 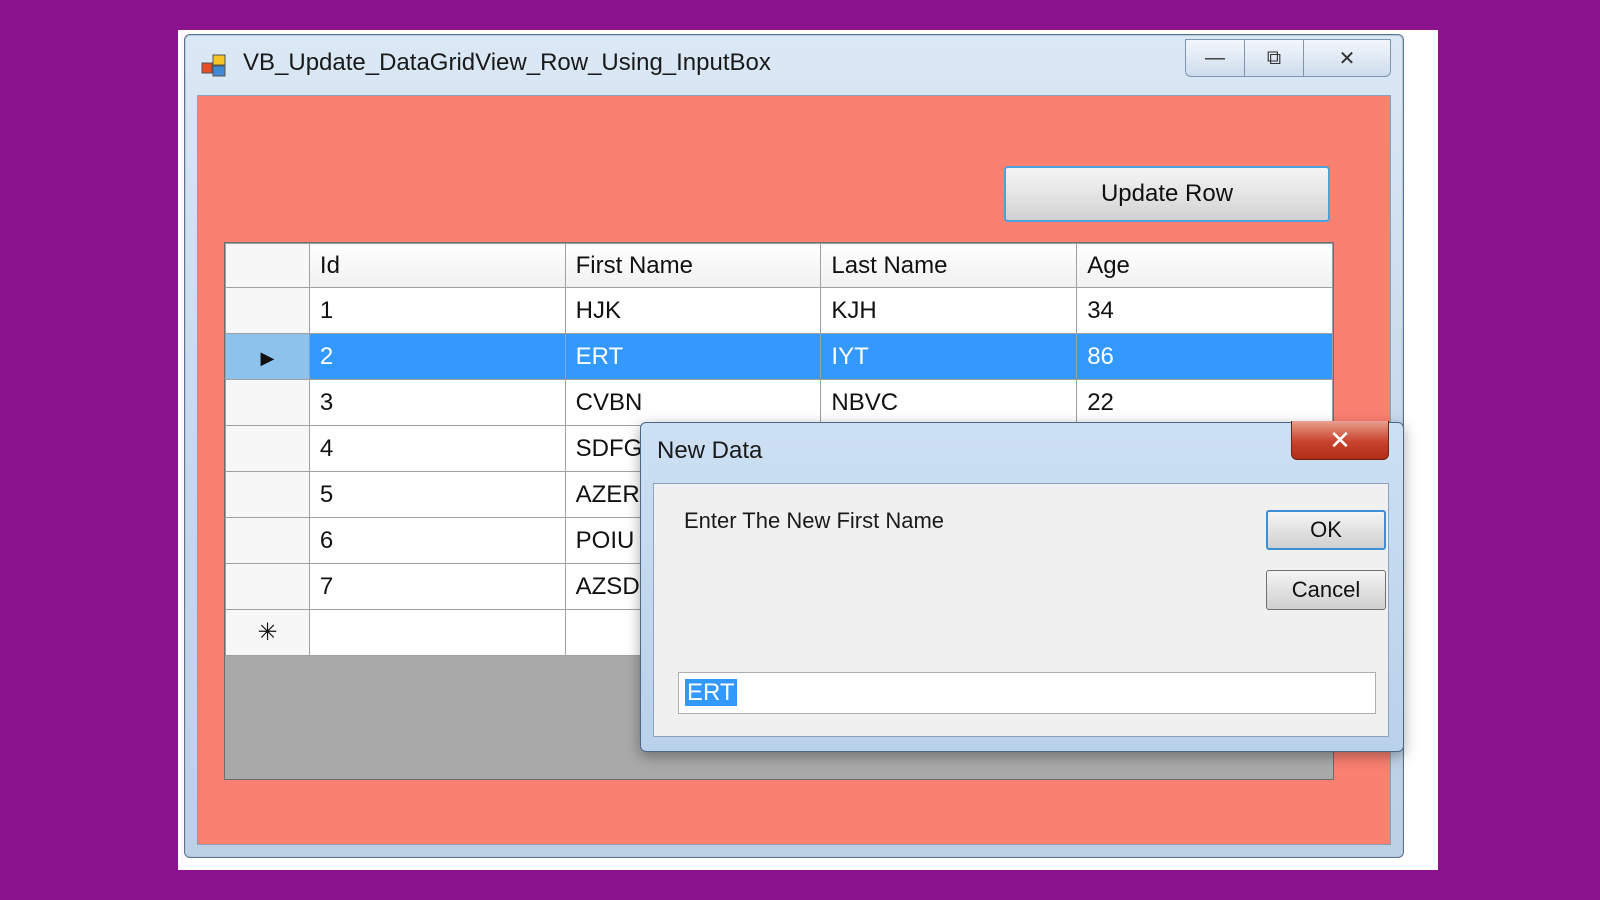 What do you see at coordinates (949, 310) in the screenshot?
I see `cell-last-name: KJH` at bounding box center [949, 310].